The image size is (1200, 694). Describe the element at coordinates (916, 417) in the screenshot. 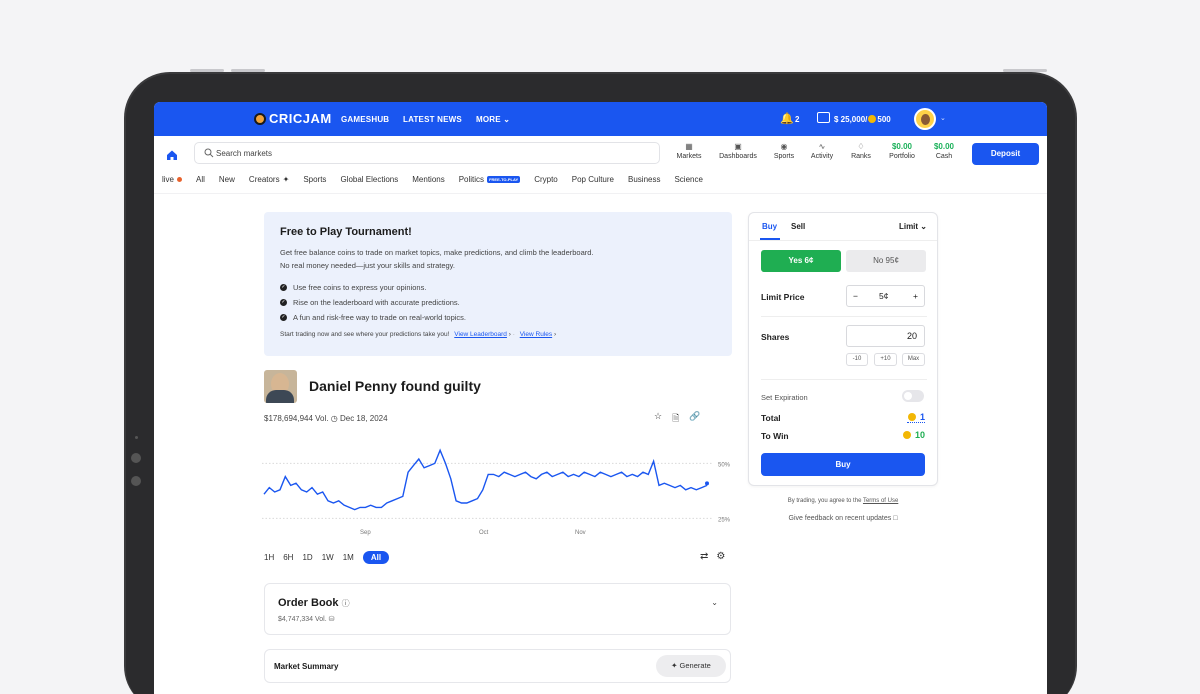

I see `total-value: 1` at that location.